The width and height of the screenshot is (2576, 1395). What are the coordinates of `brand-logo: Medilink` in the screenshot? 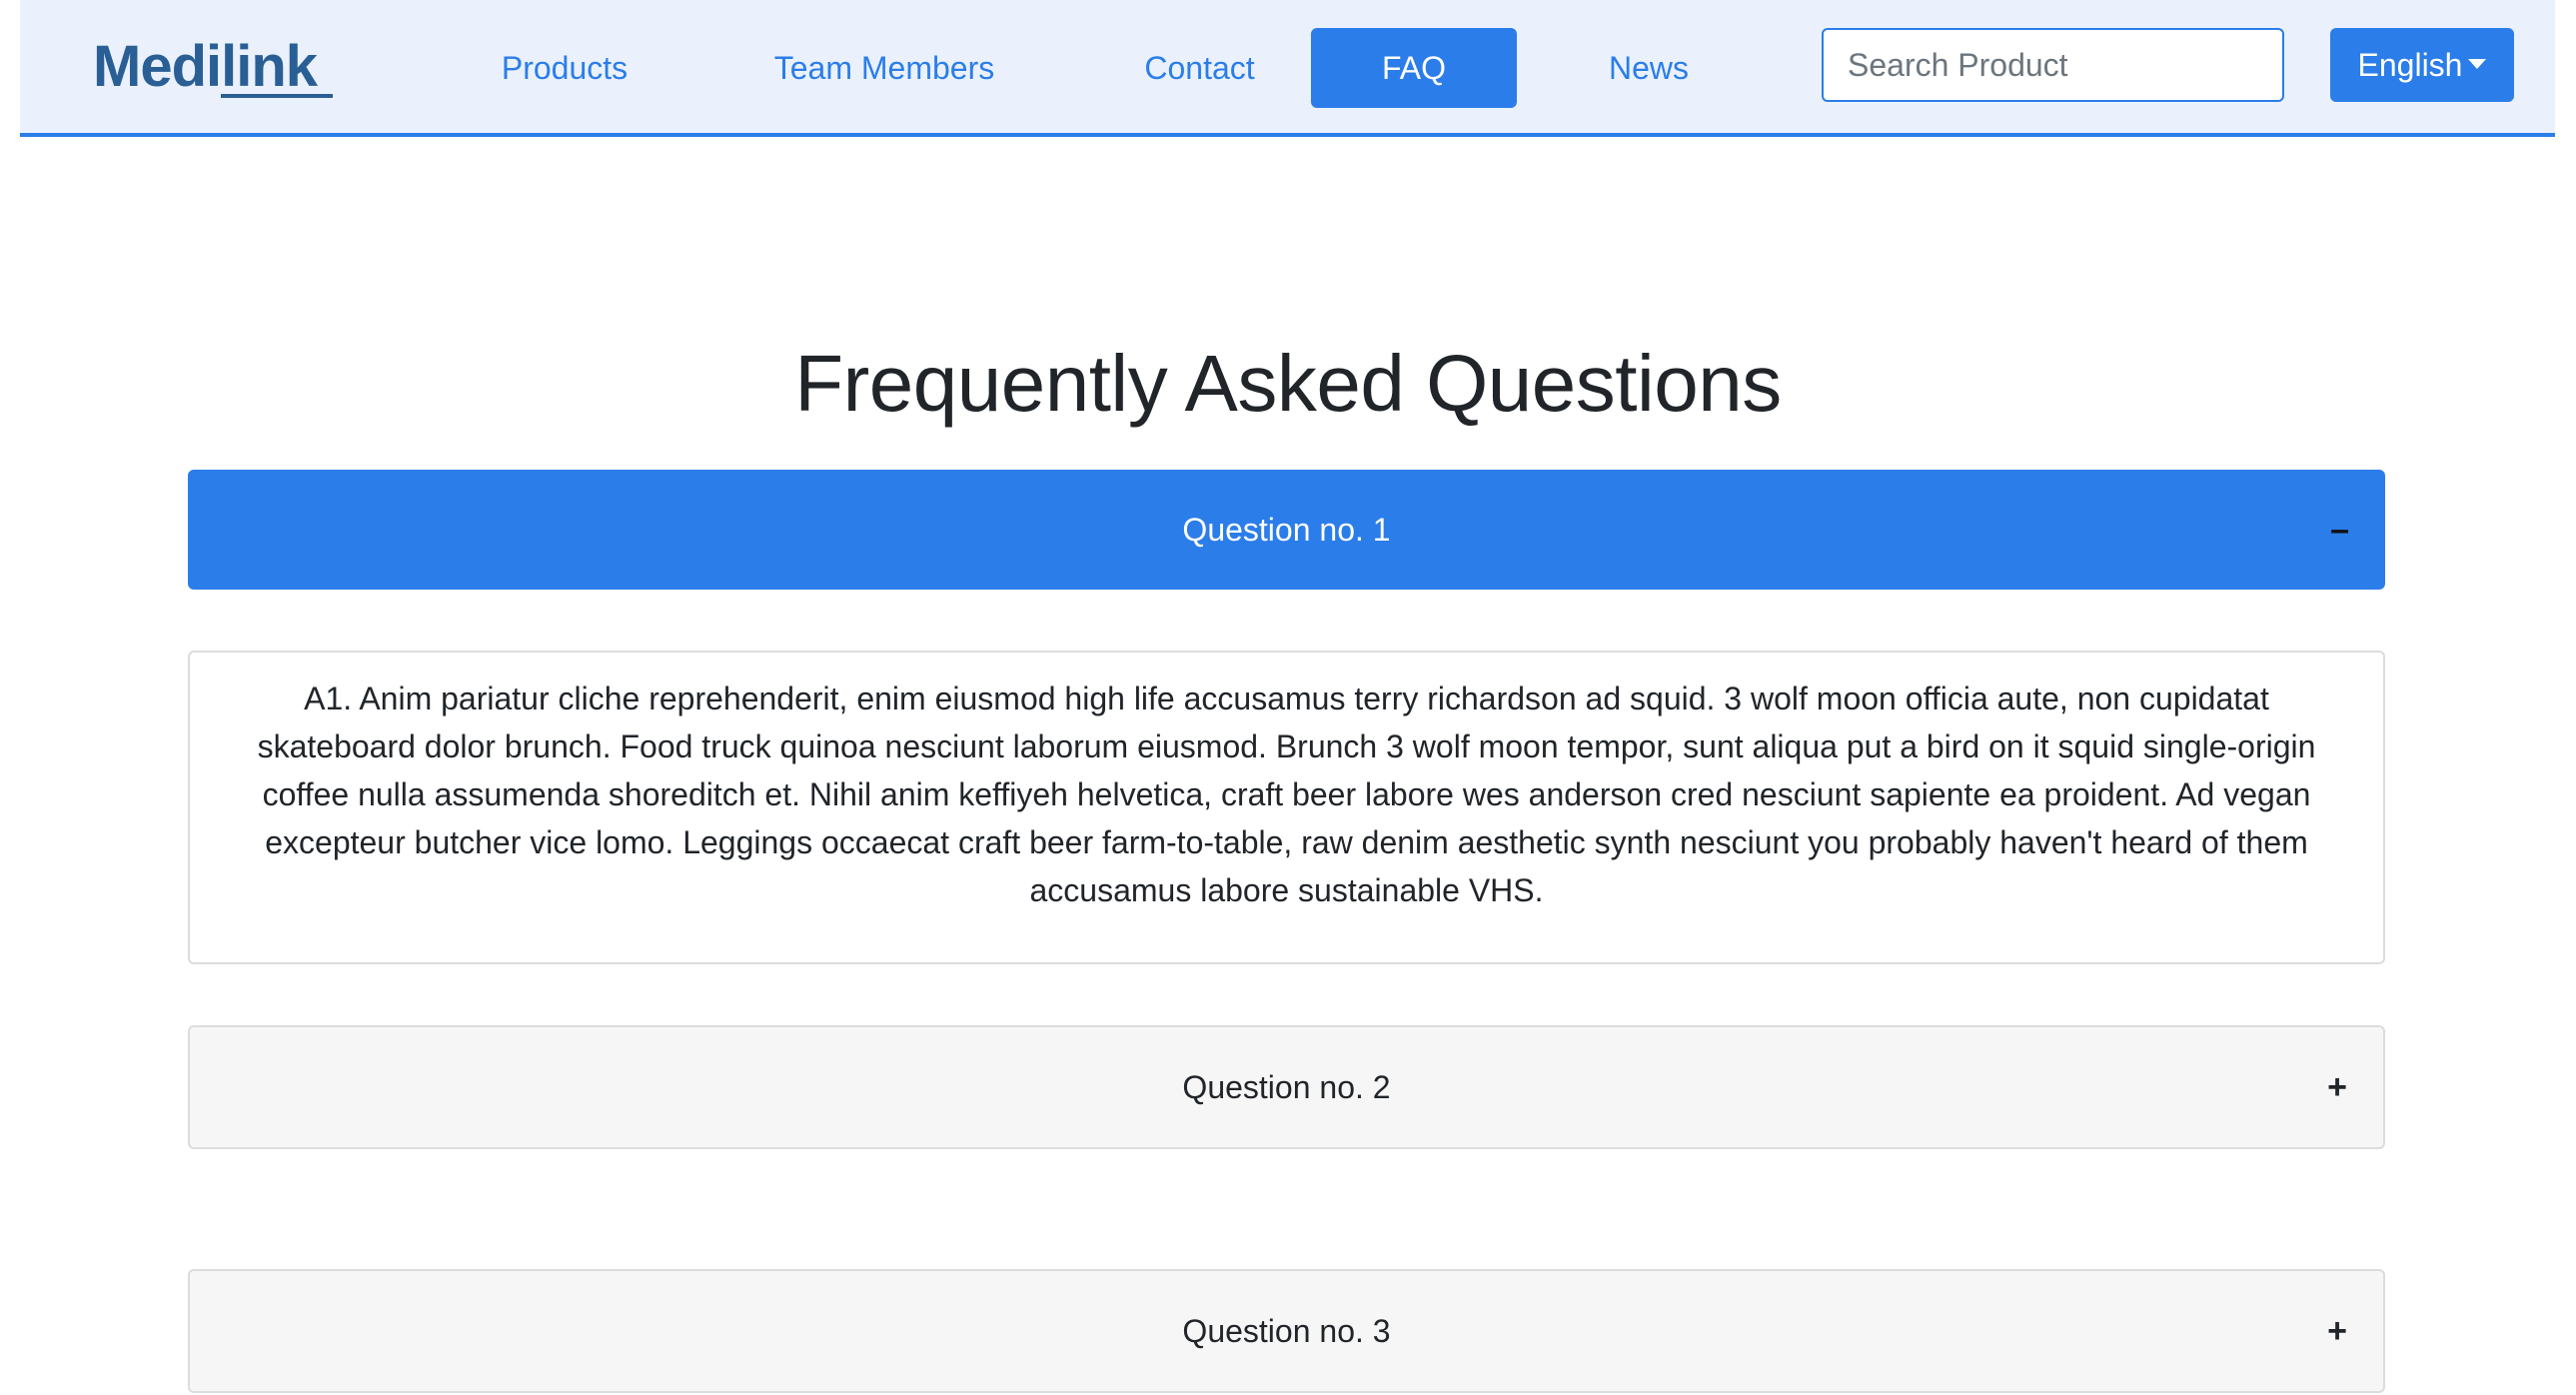 It's located at (213, 67).